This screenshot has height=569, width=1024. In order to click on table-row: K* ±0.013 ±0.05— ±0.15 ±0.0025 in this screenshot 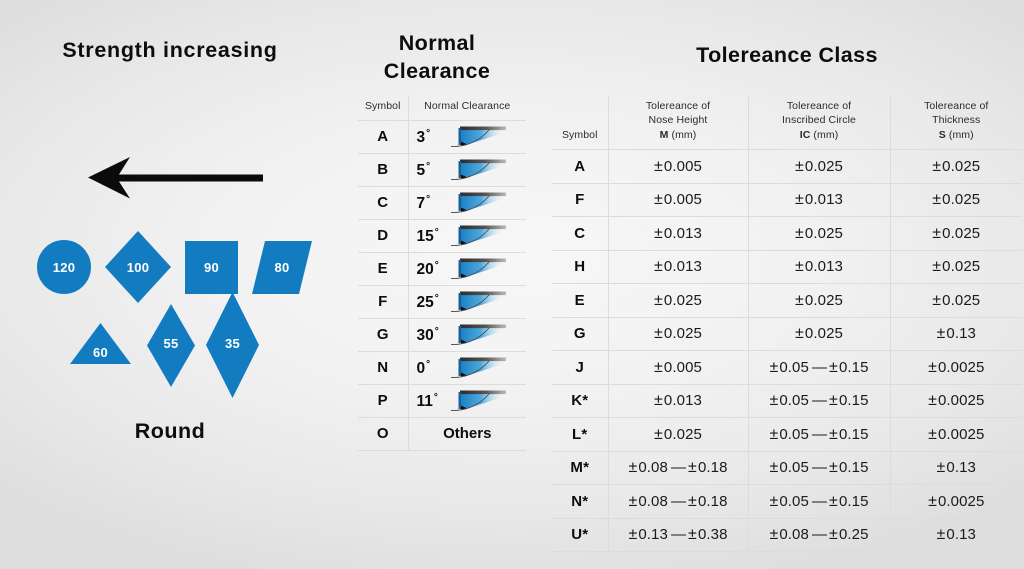, I will do `click(787, 400)`.